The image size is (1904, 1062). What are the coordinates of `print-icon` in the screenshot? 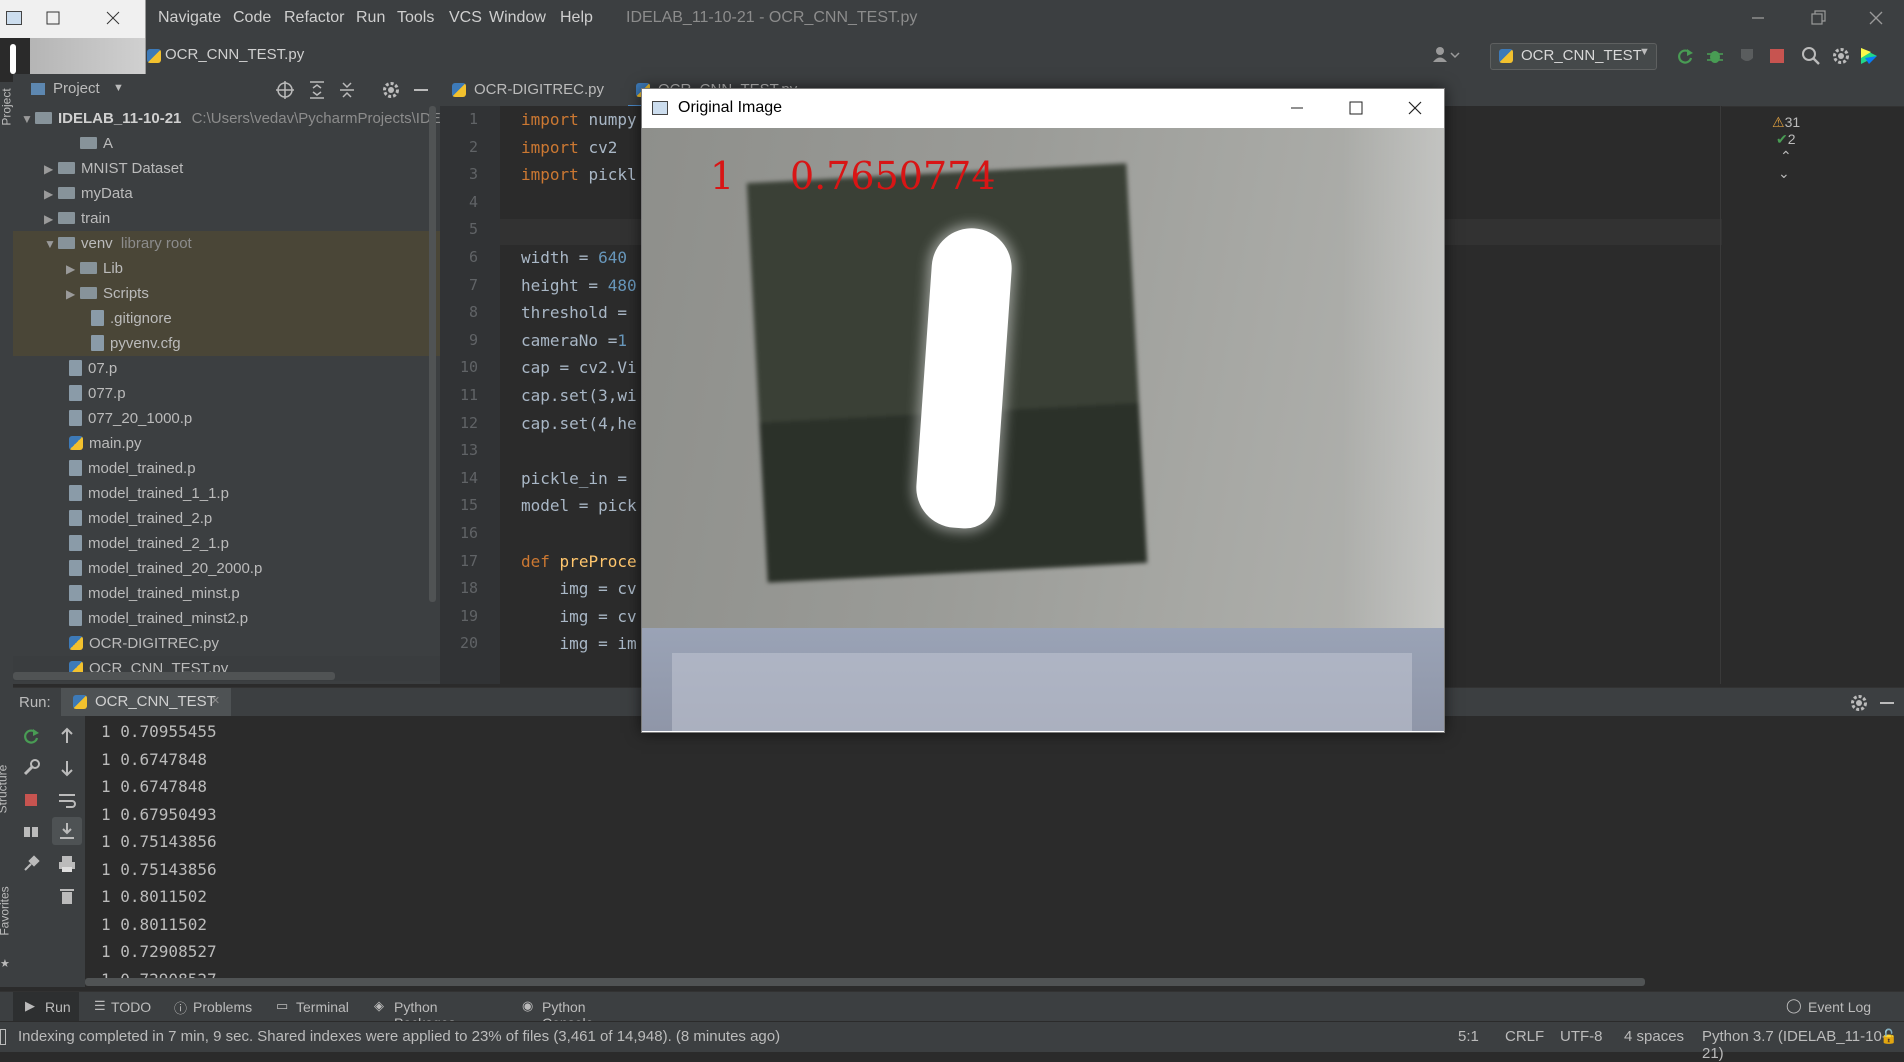 It's located at (67, 864).